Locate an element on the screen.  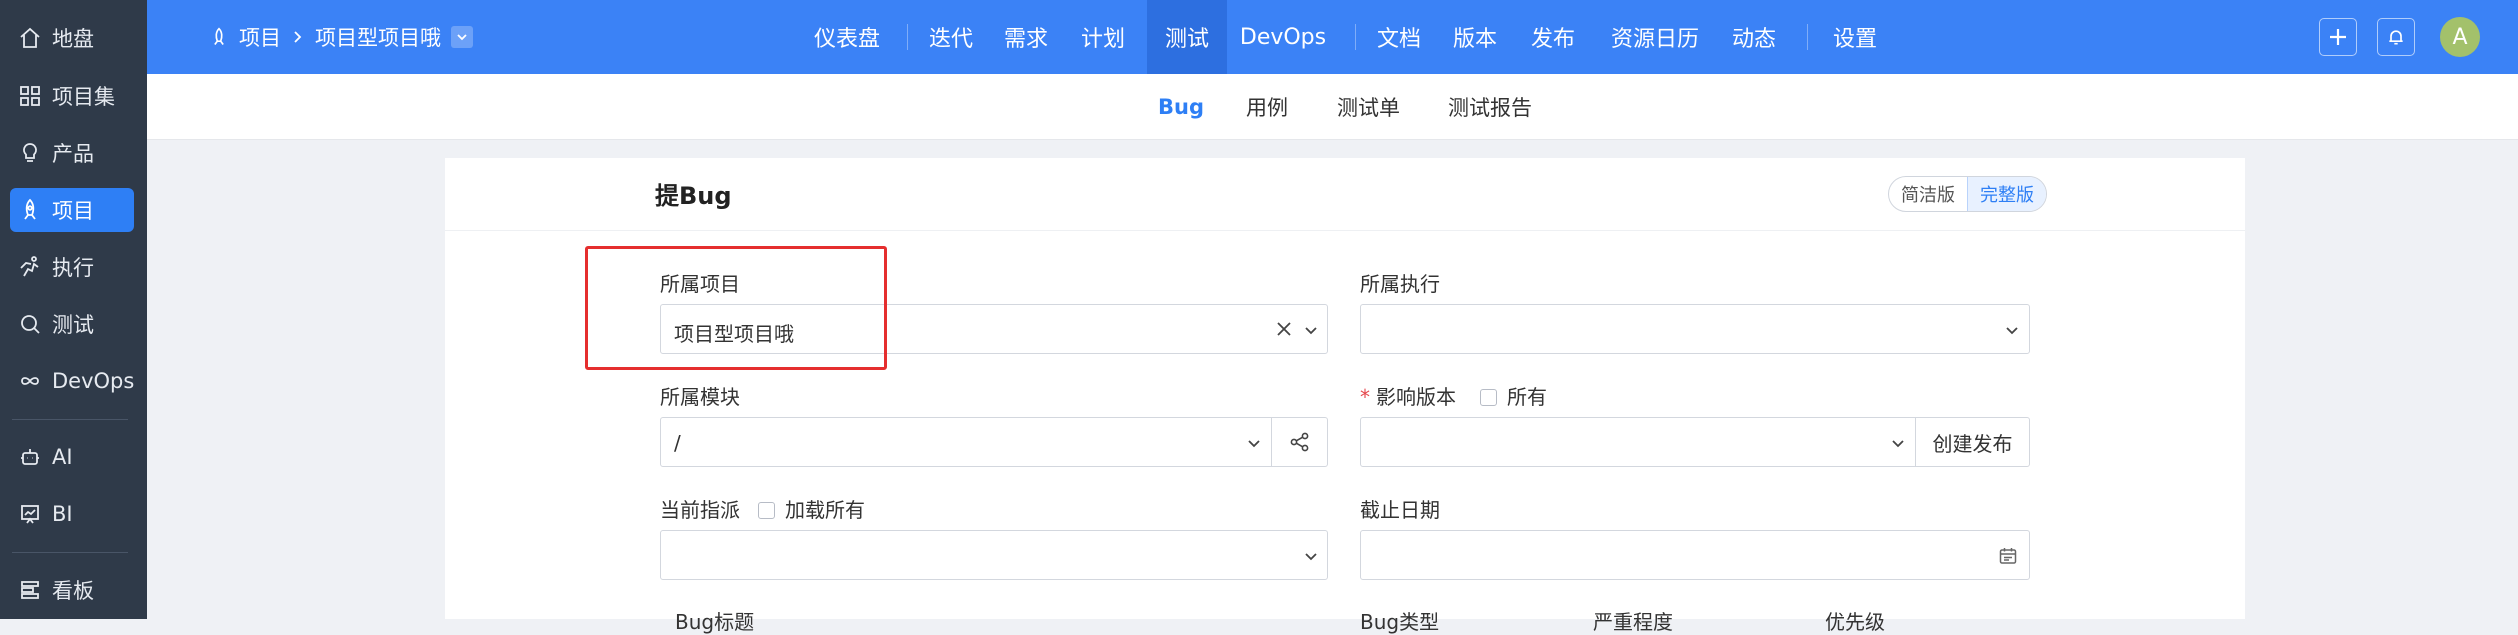
clear-icon is located at coordinates (1284, 329).